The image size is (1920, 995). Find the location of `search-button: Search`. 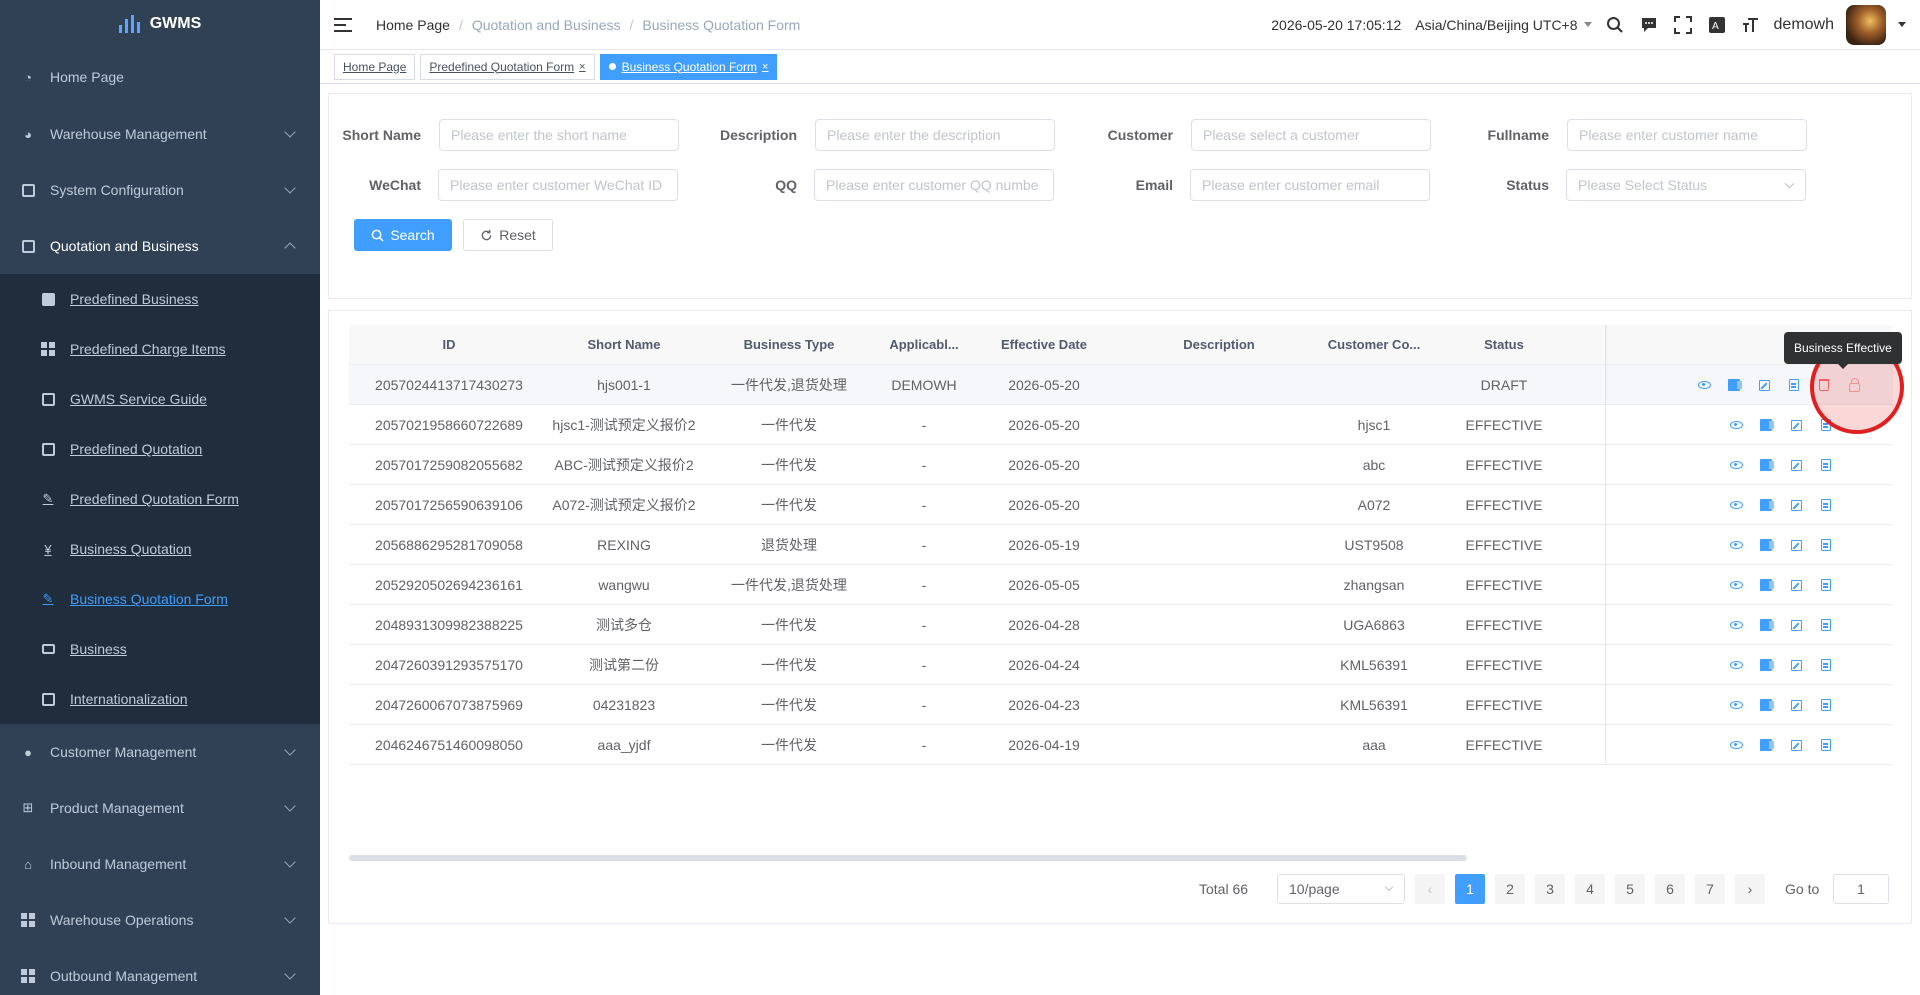

search-button: Search is located at coordinates (403, 235).